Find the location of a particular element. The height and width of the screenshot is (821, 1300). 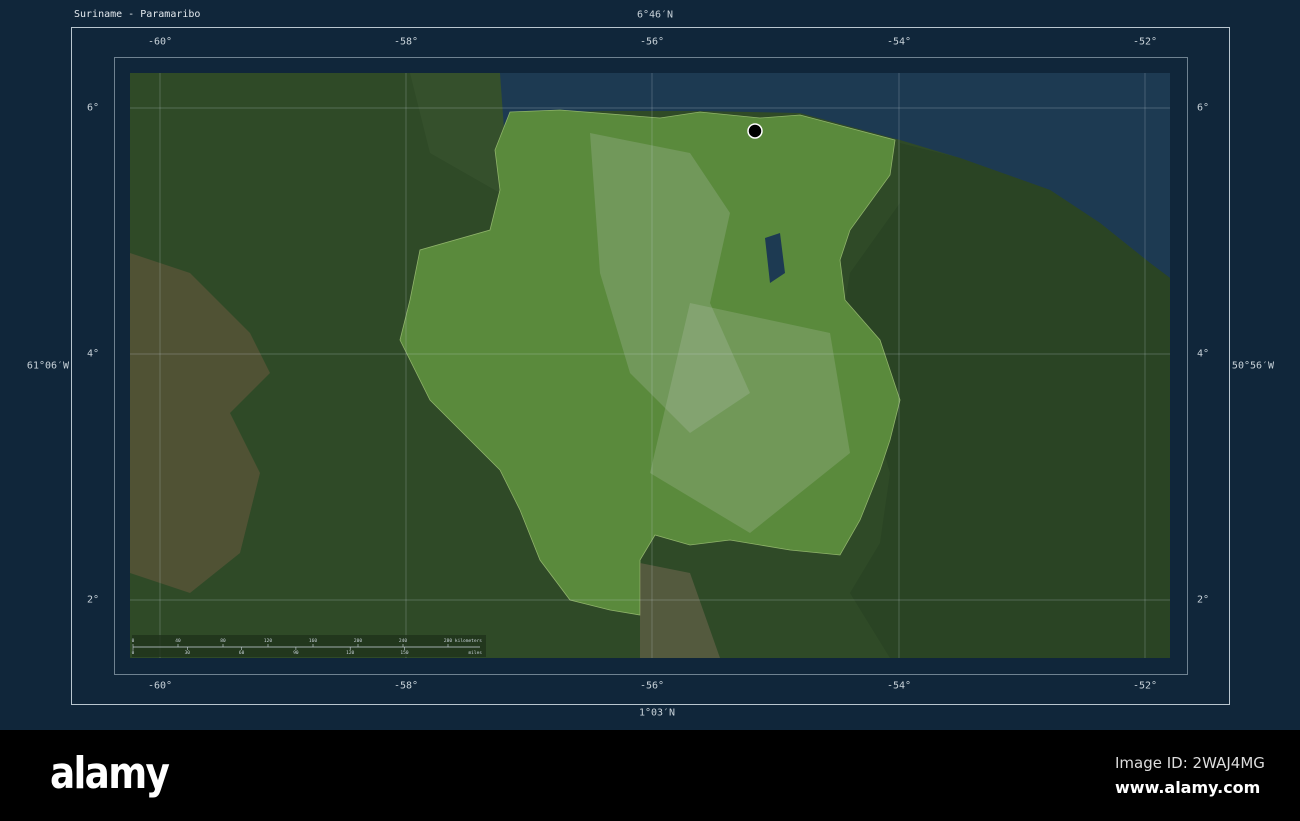

scale-km-tick: 40 is located at coordinates (178, 641).